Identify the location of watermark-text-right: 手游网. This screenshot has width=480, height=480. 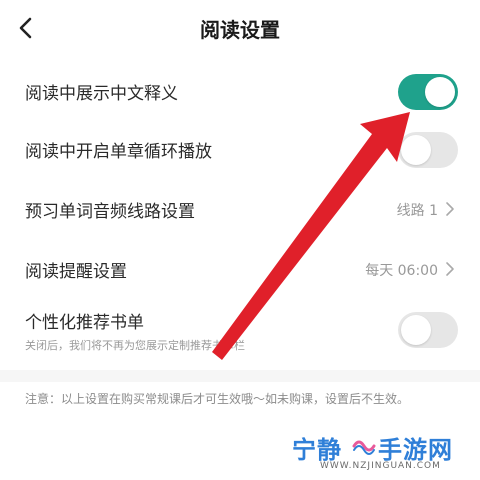
(415, 450).